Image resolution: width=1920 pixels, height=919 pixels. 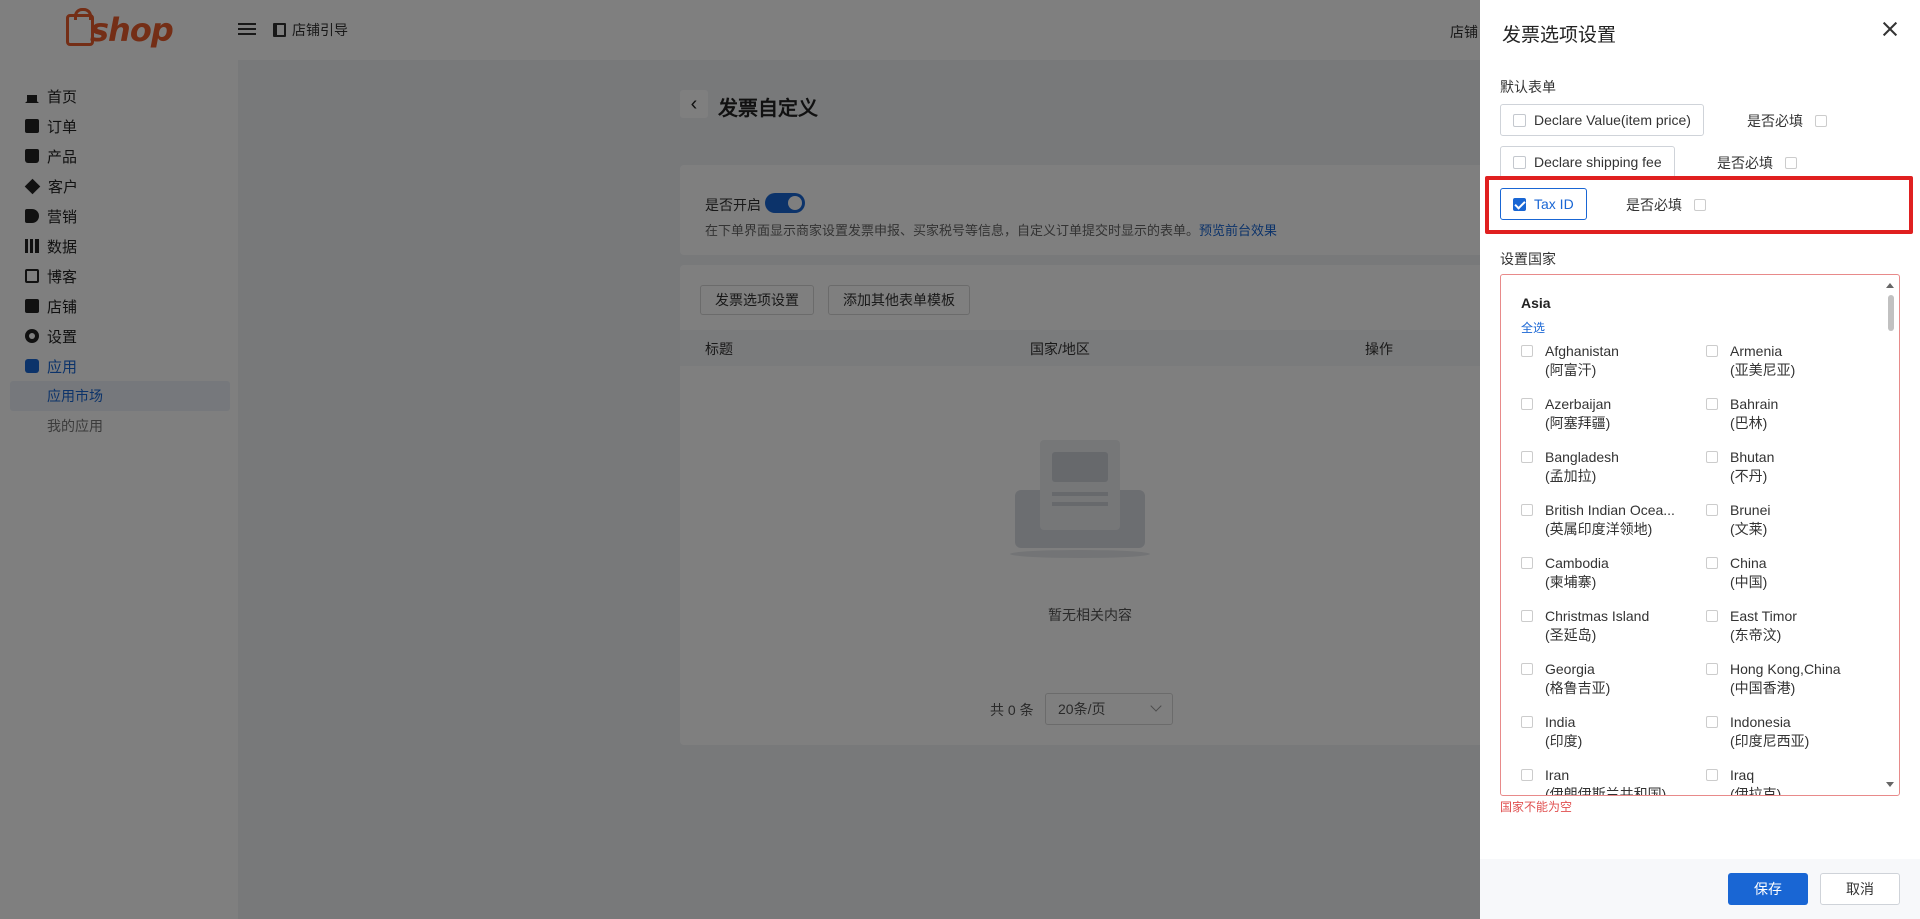 What do you see at coordinates (1891, 535) in the screenshot?
I see `scrollbar` at bounding box center [1891, 535].